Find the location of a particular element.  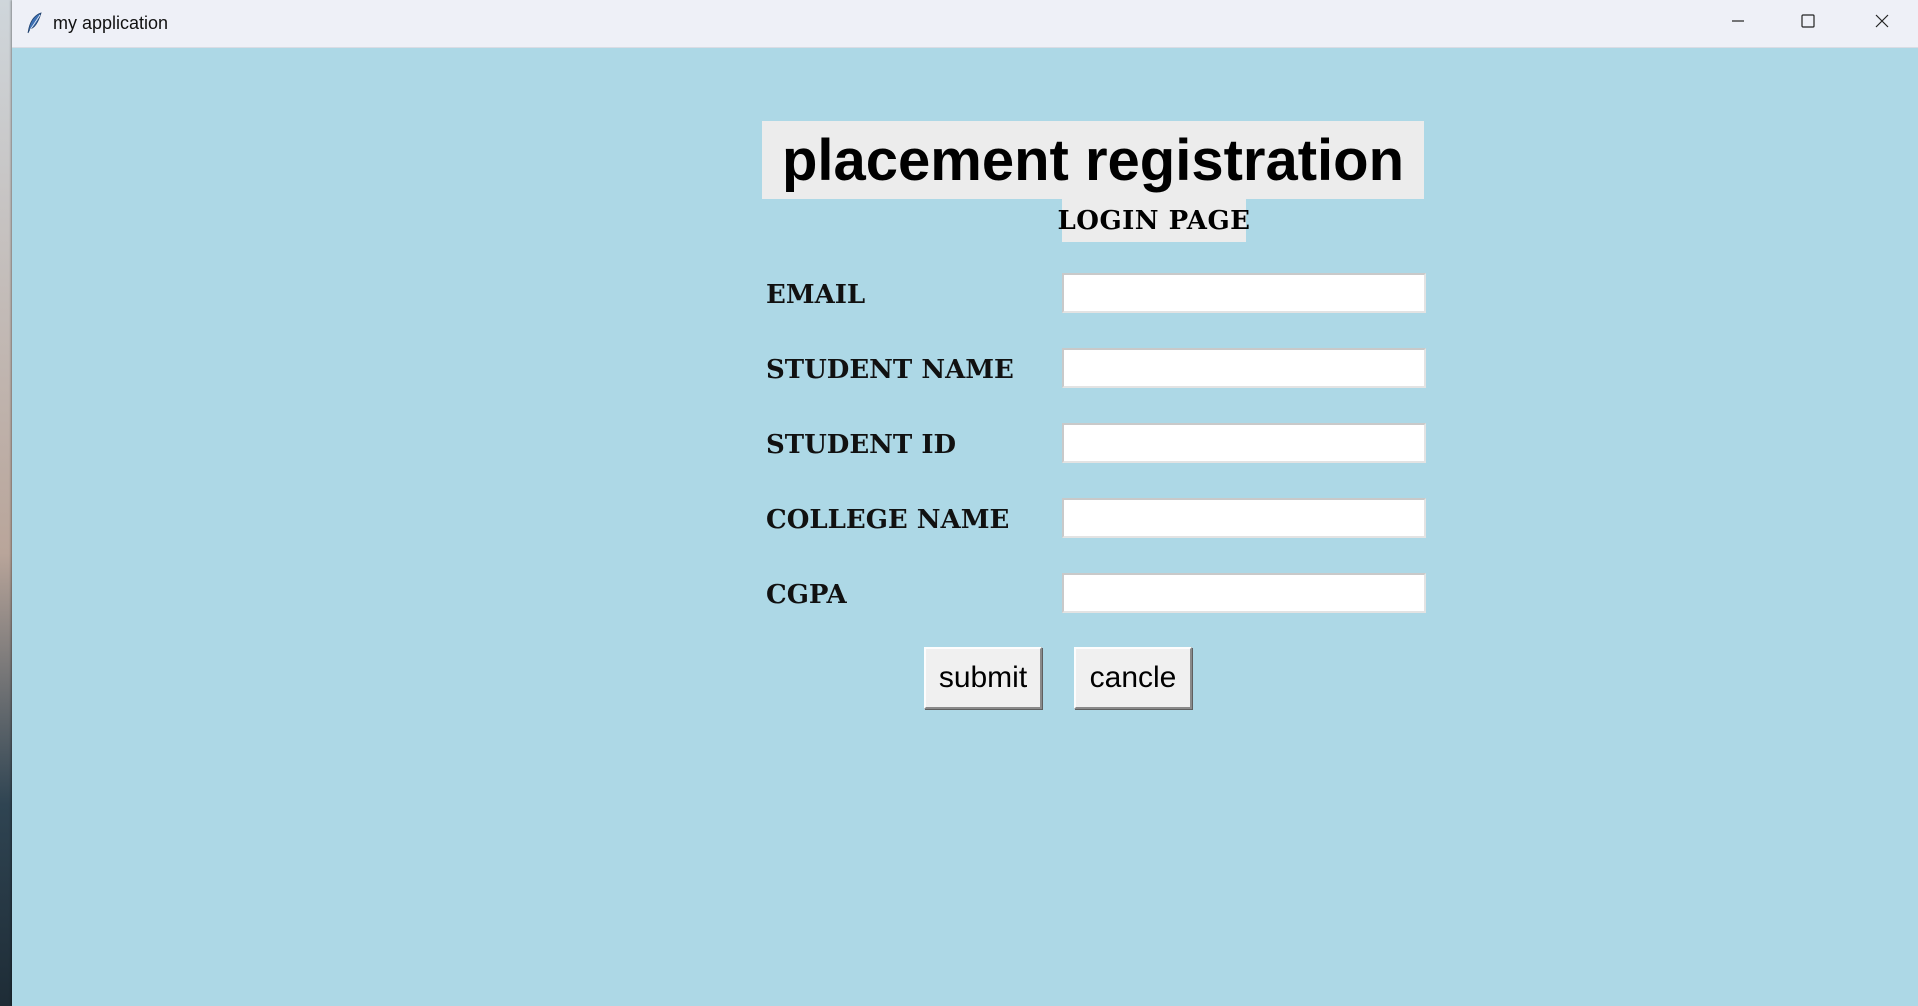

minimize-button is located at coordinates (1738, 23).